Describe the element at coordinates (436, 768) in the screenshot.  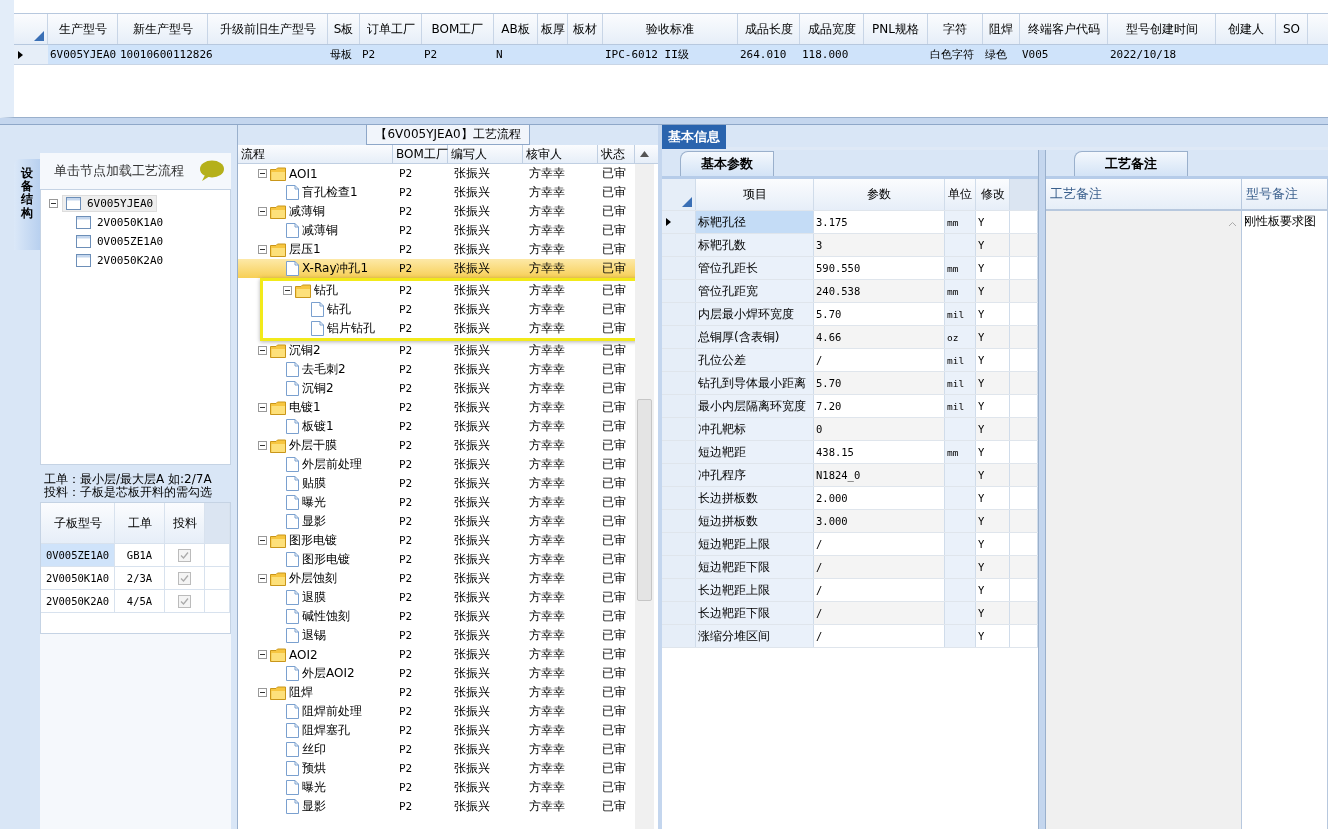
I see `tree-row: 预烘 P2 张振兴 方幸幸 已审` at that location.